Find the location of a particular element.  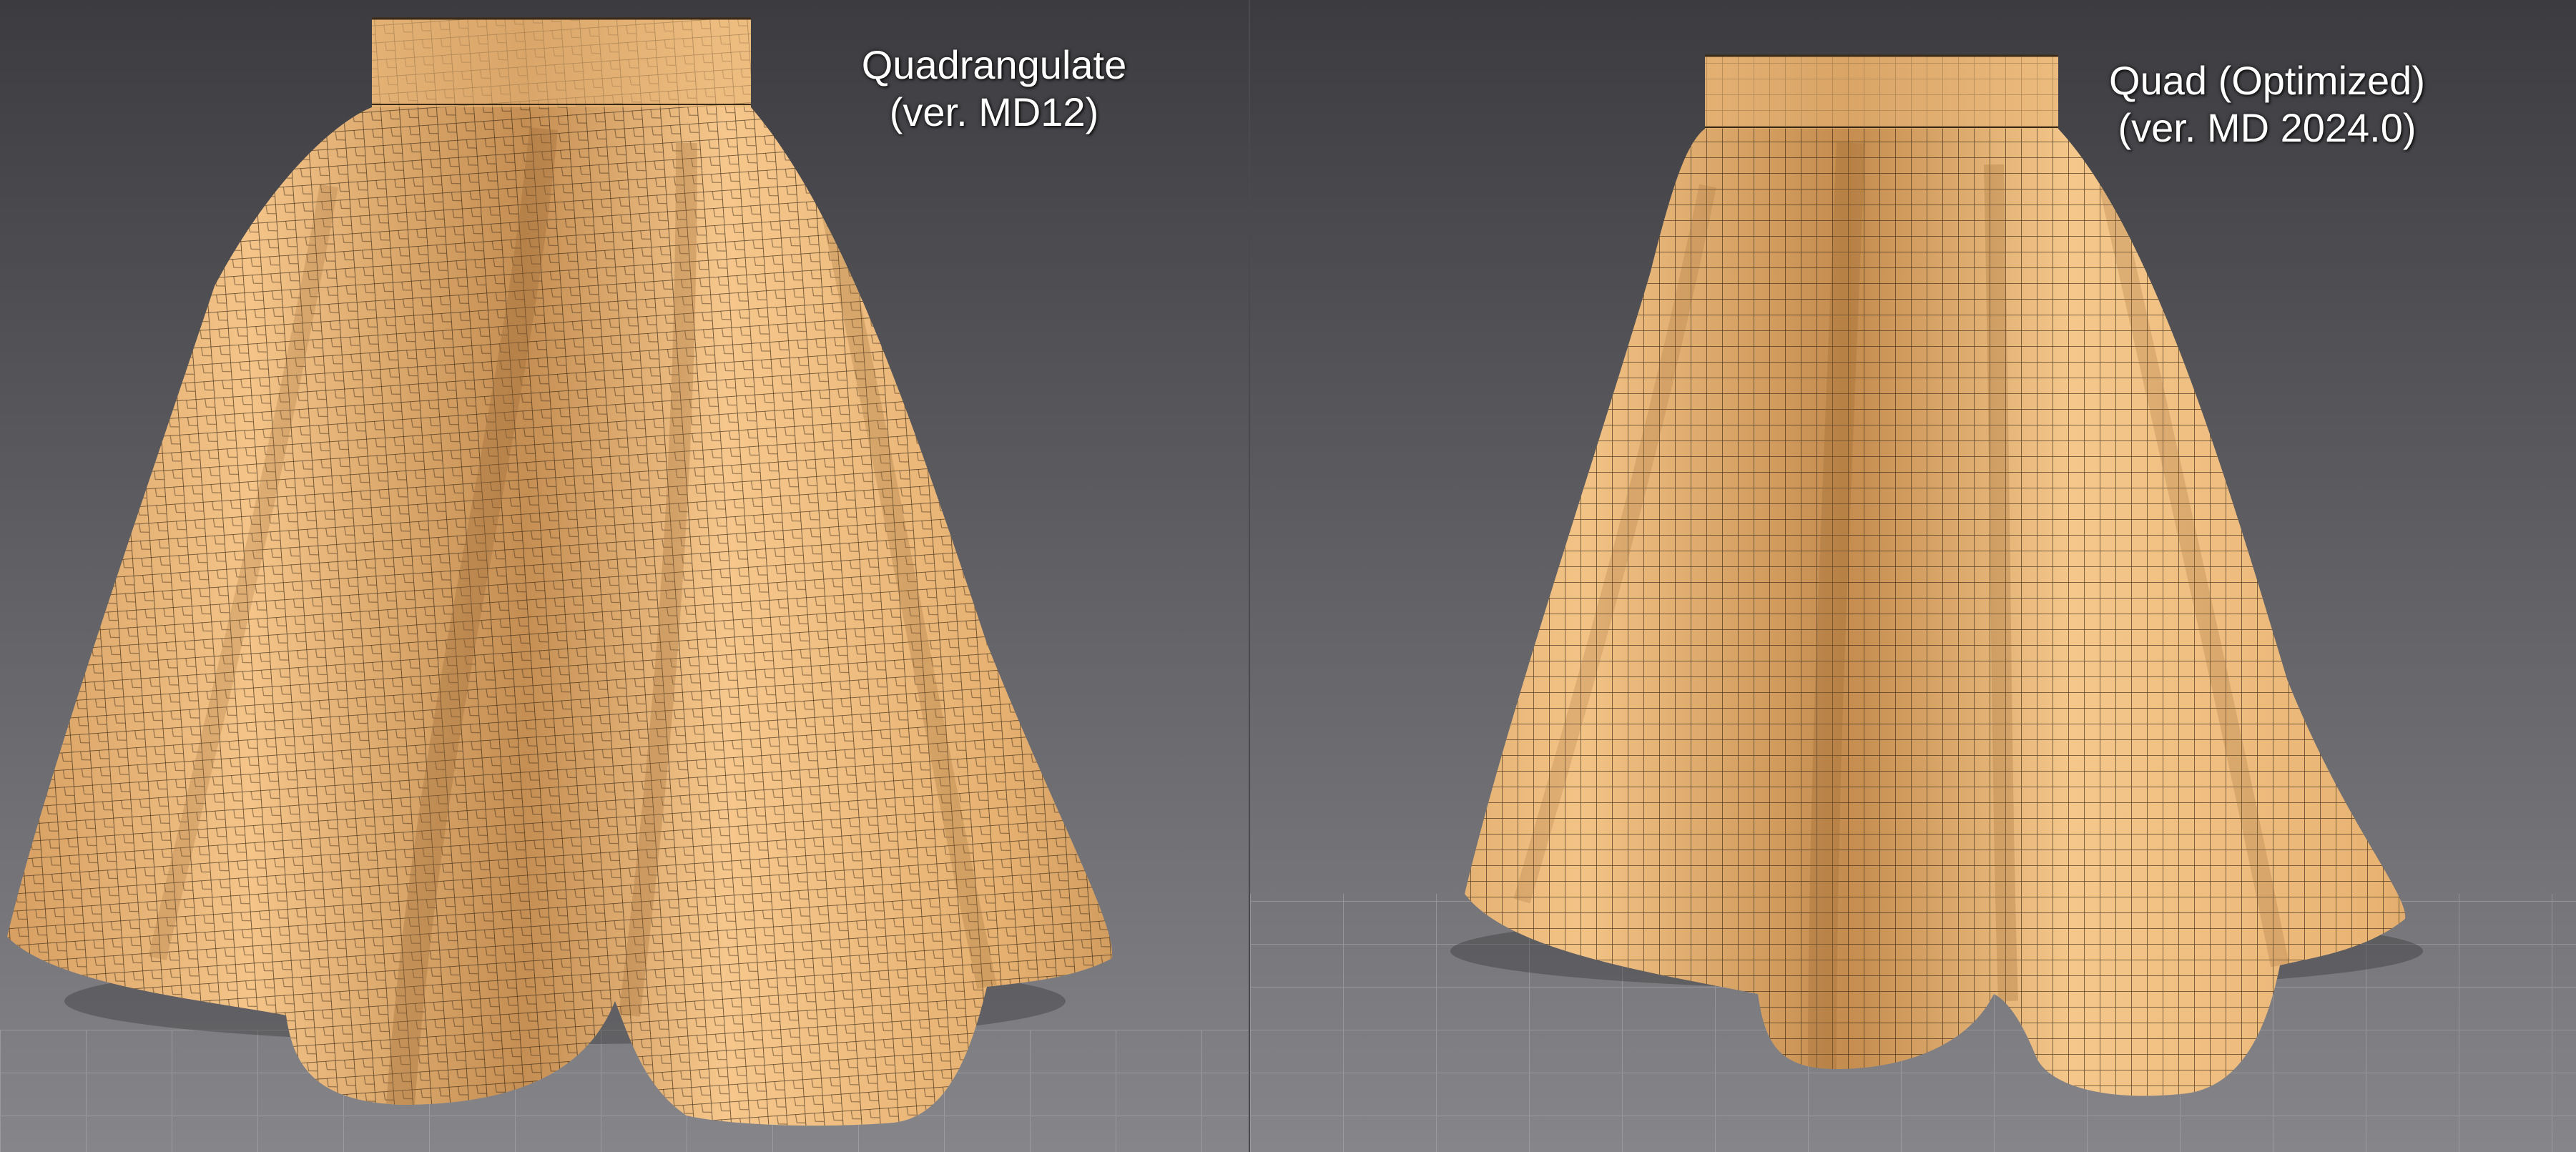

label-quadrangulate-line2: (ver. MD12) is located at coordinates (994, 111).